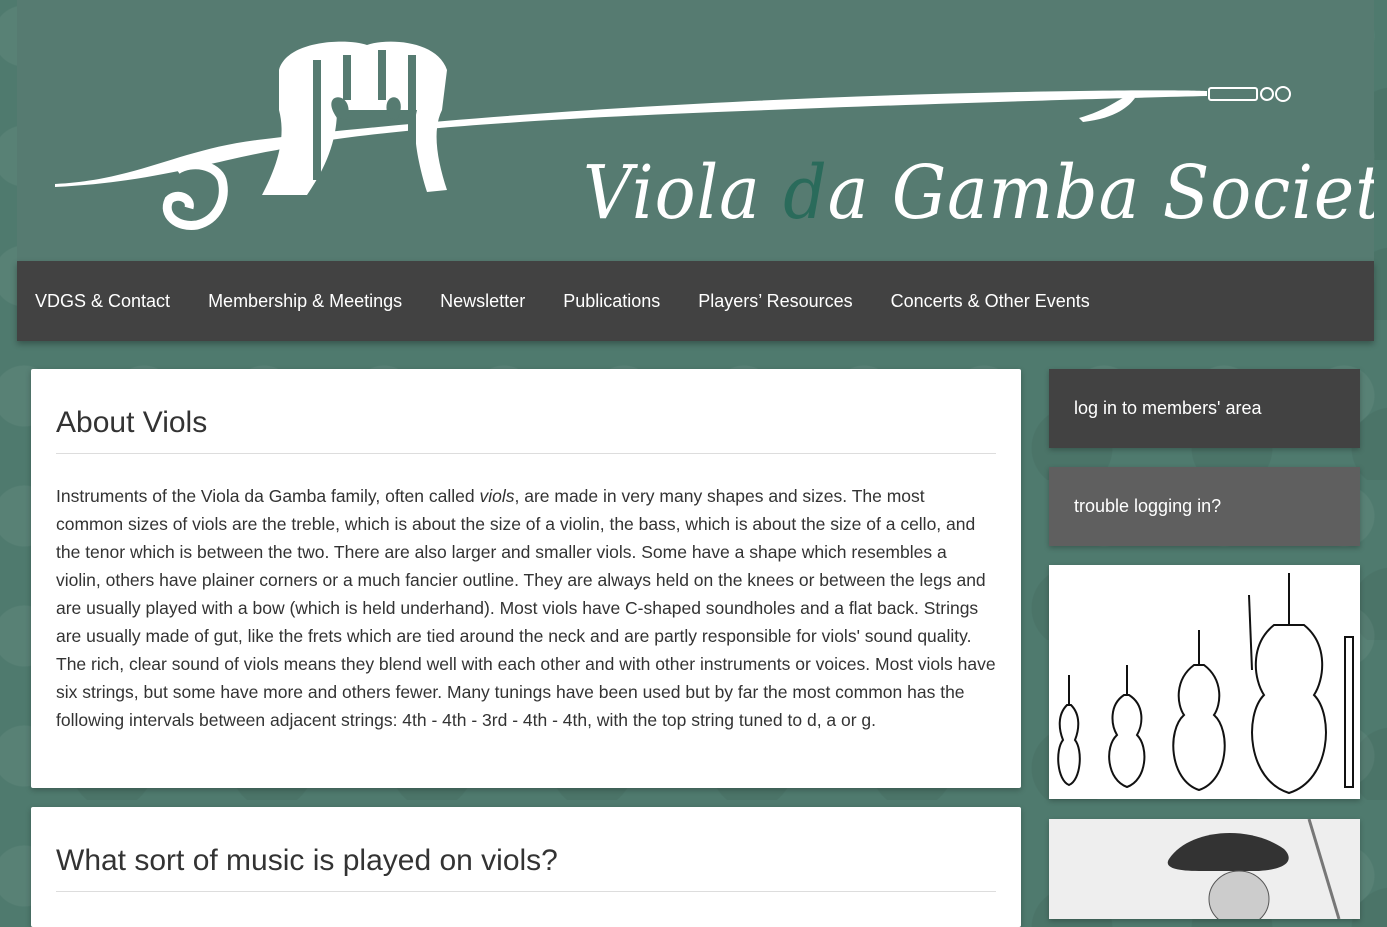 The image size is (1387, 927). I want to click on nav-item-concerts-events: Concerts & Other Events, so click(990, 301).